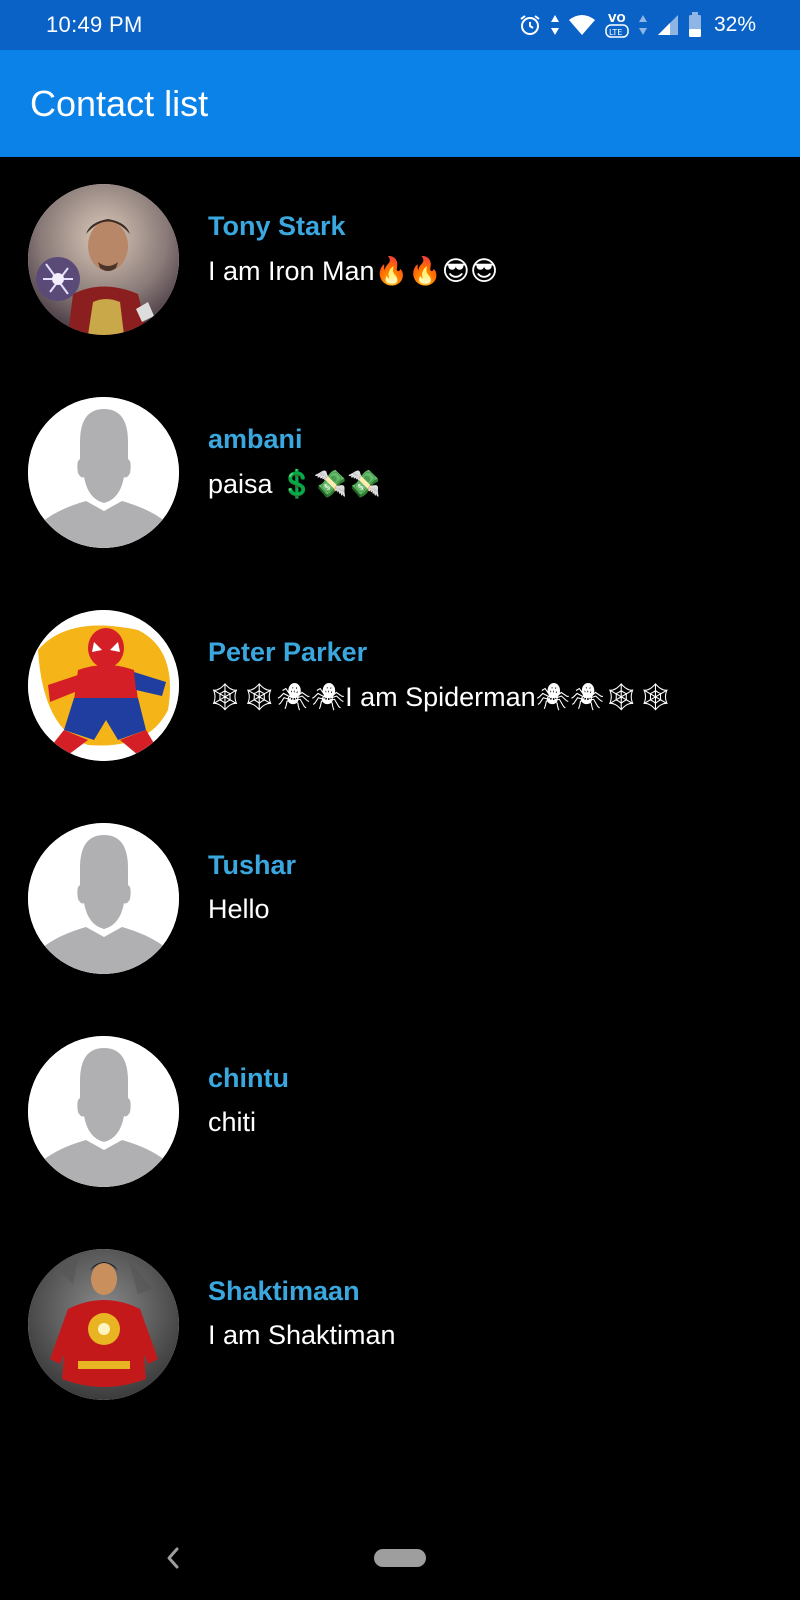 The height and width of the screenshot is (1600, 800). Describe the element at coordinates (617, 18) in the screenshot. I see `svg-text: VO` at that location.